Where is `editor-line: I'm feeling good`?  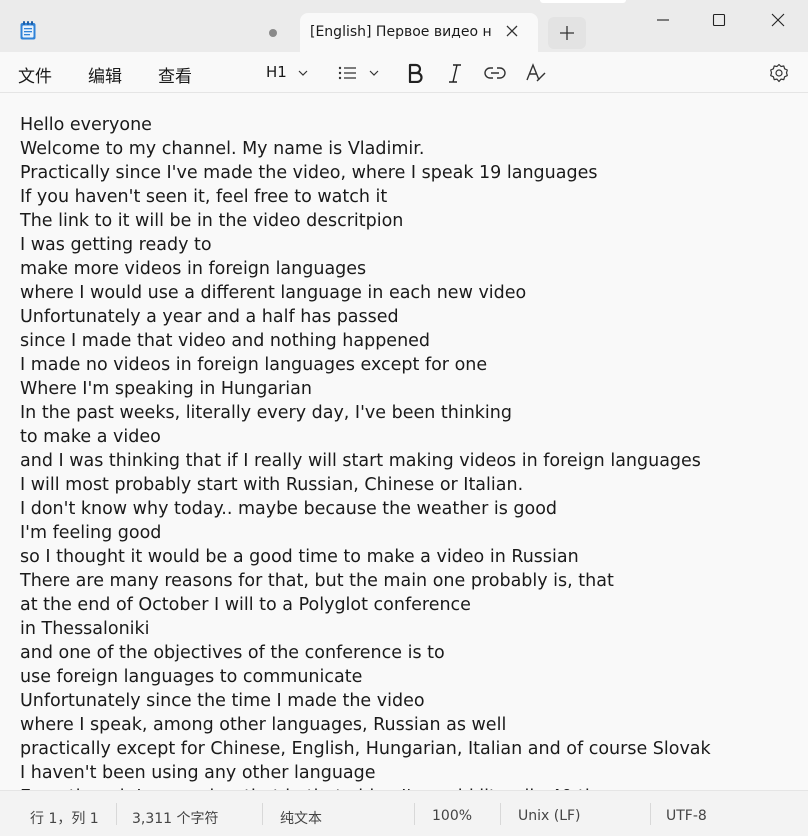 editor-line: I'm feeling good is located at coordinates (91, 533).